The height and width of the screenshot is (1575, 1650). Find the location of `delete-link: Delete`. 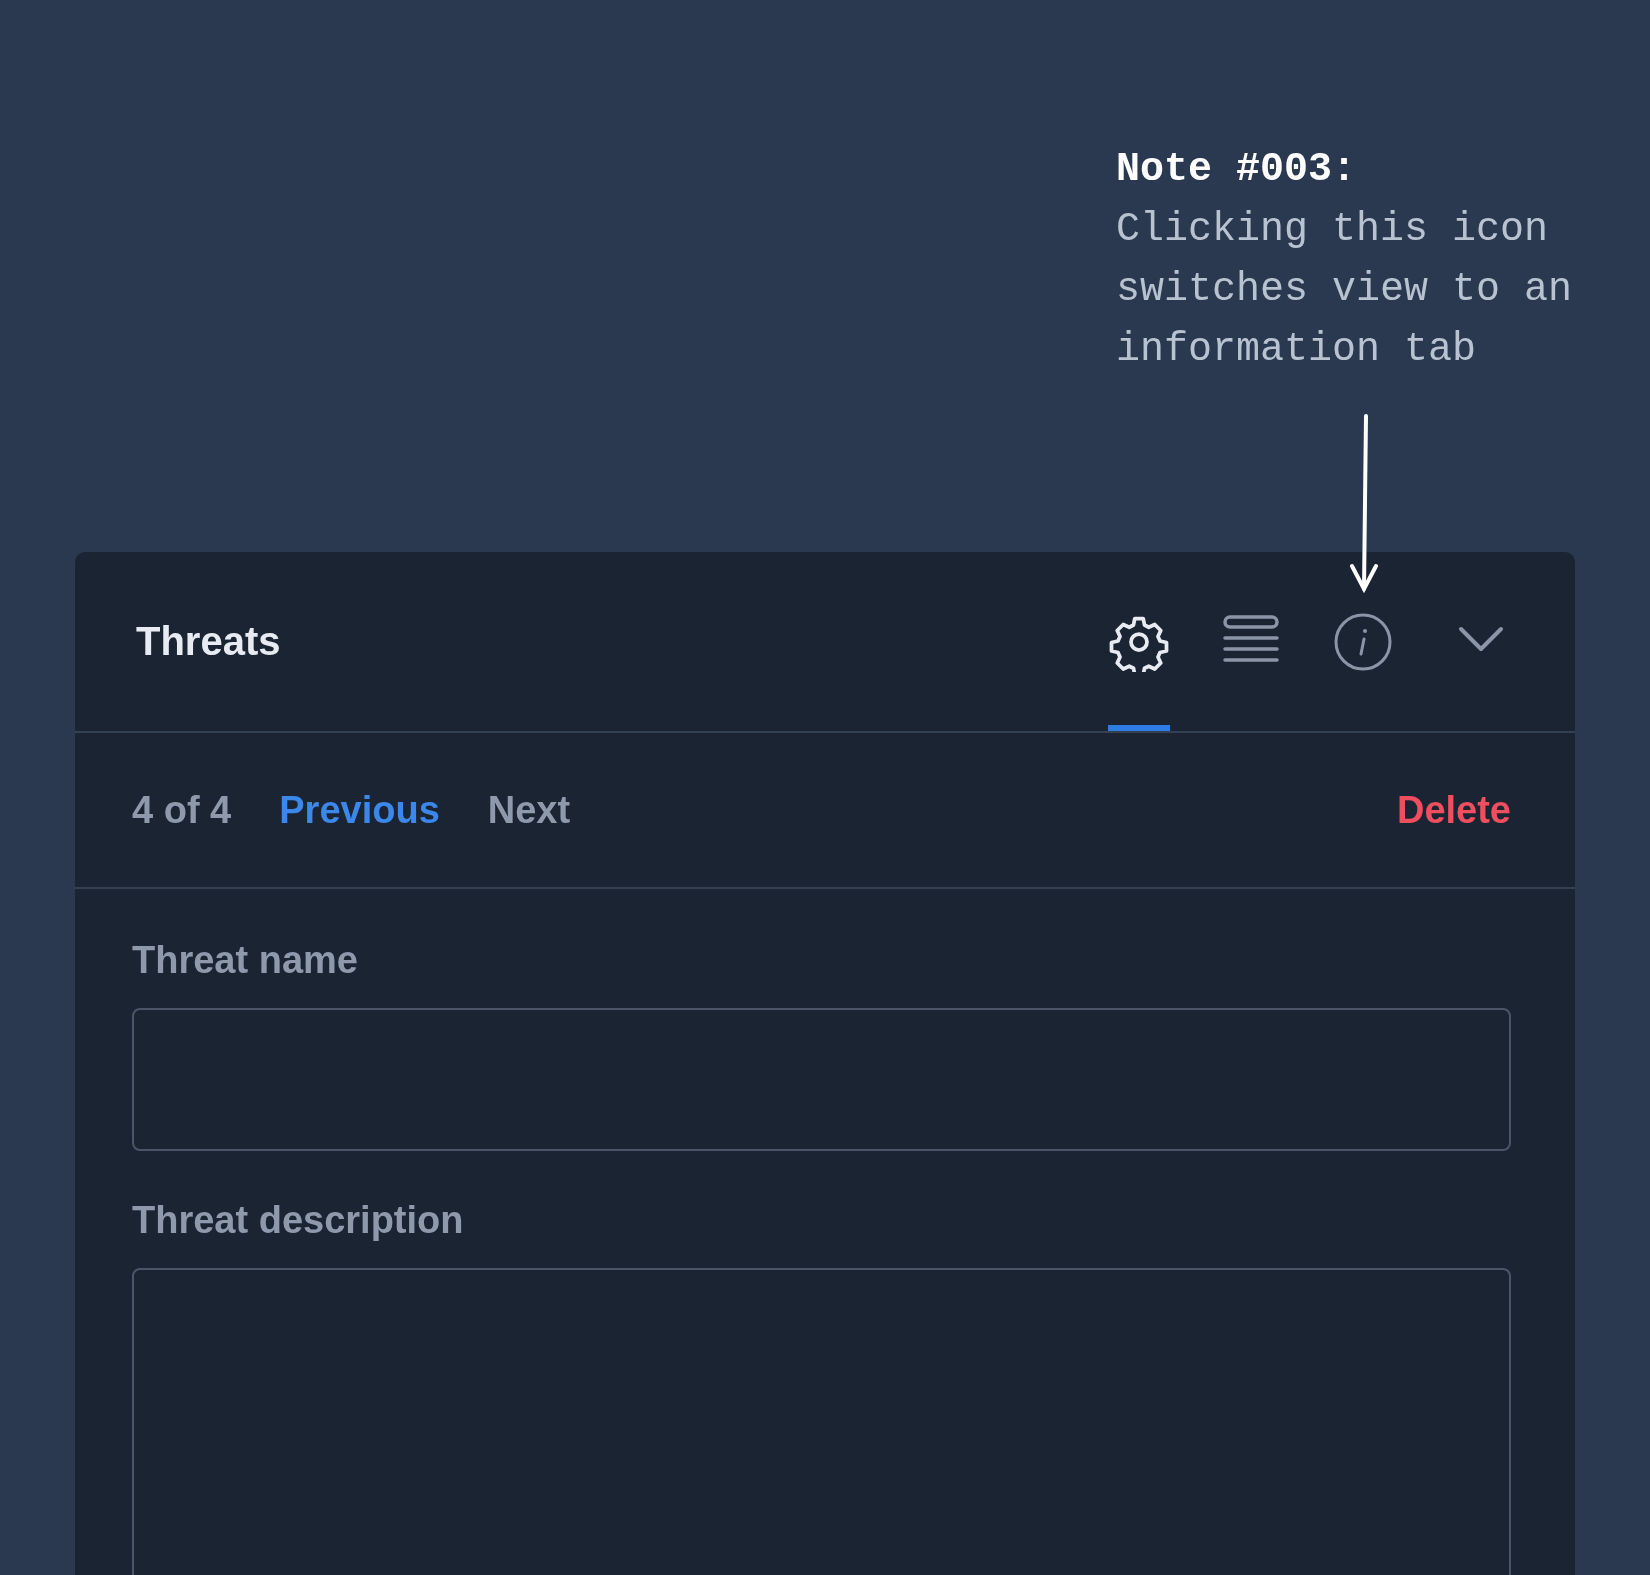

delete-link: Delete is located at coordinates (1453, 810).